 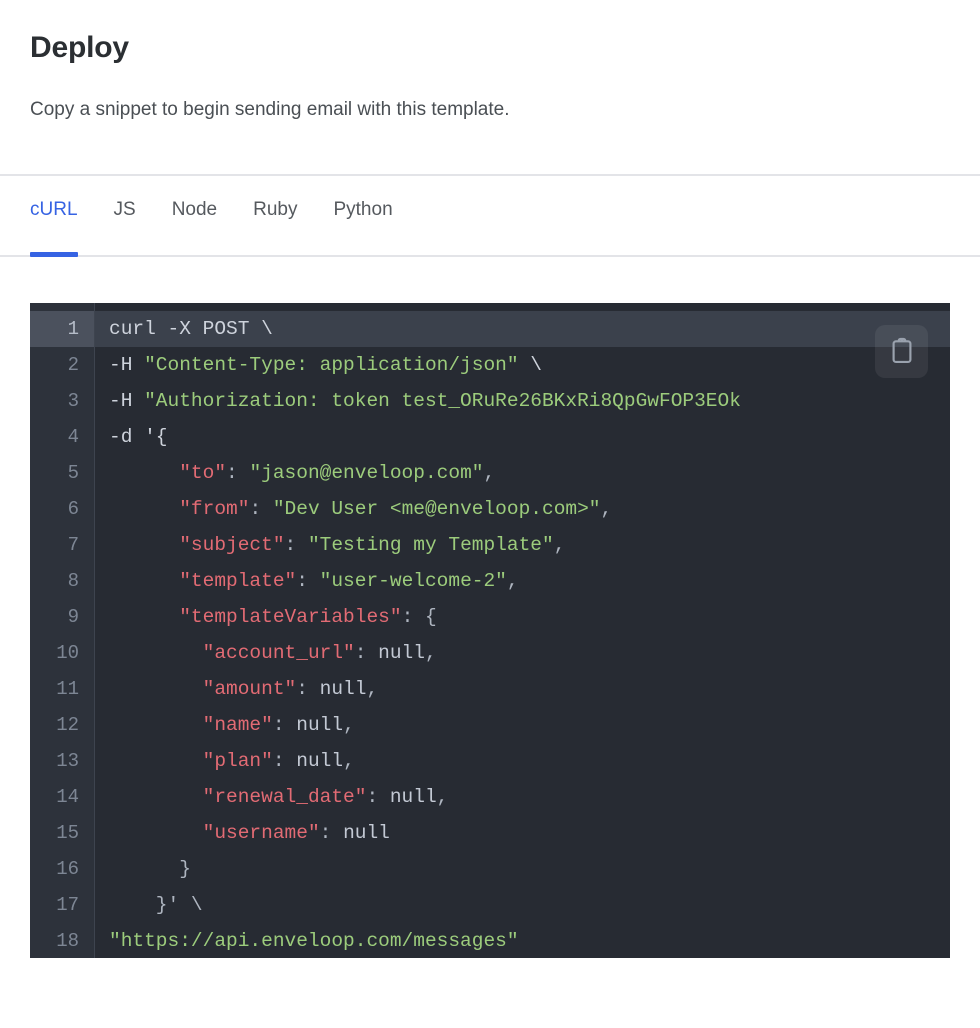 What do you see at coordinates (73, 544) in the screenshot?
I see `line-number: 7` at bounding box center [73, 544].